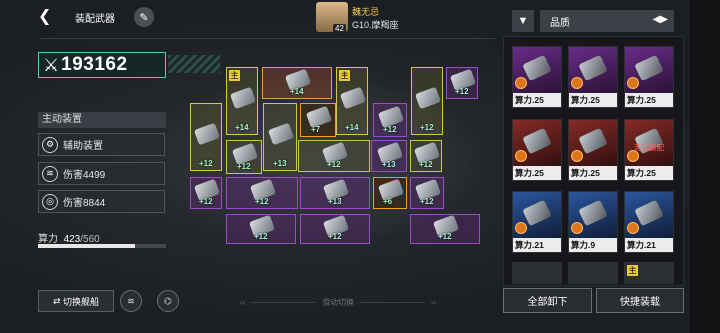  I want to click on switch-ship-button: ⇄ 切换舰船, so click(76, 301).